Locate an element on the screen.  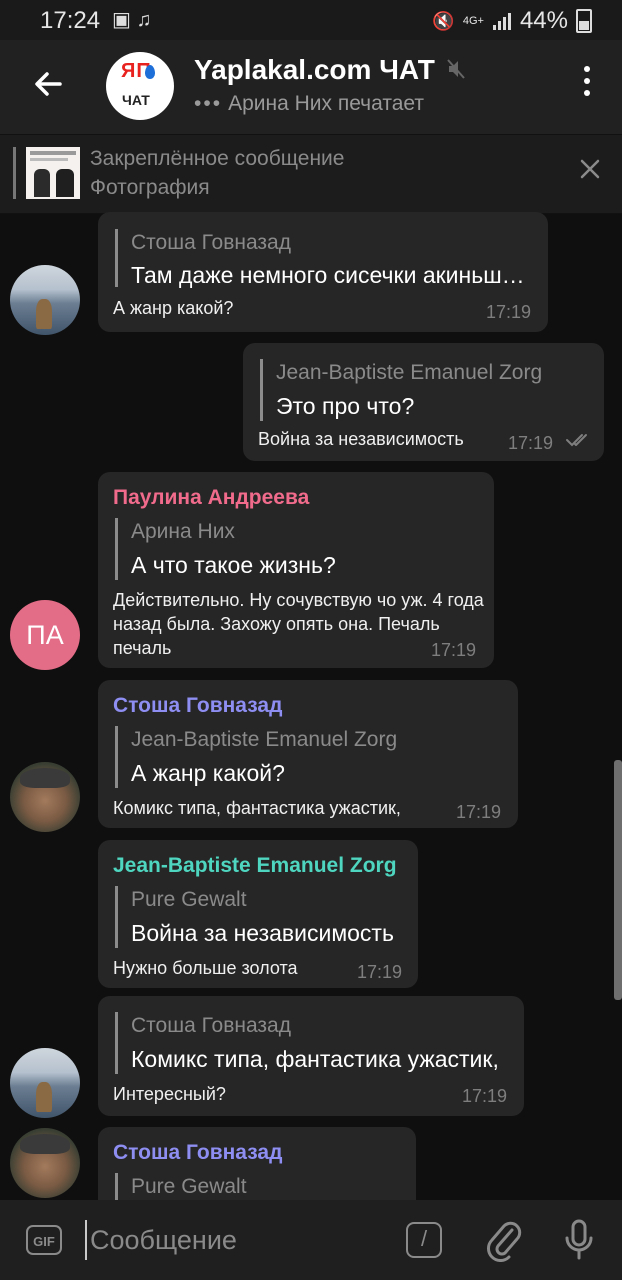
read-checkmarks-icon is located at coordinates (579, 442).